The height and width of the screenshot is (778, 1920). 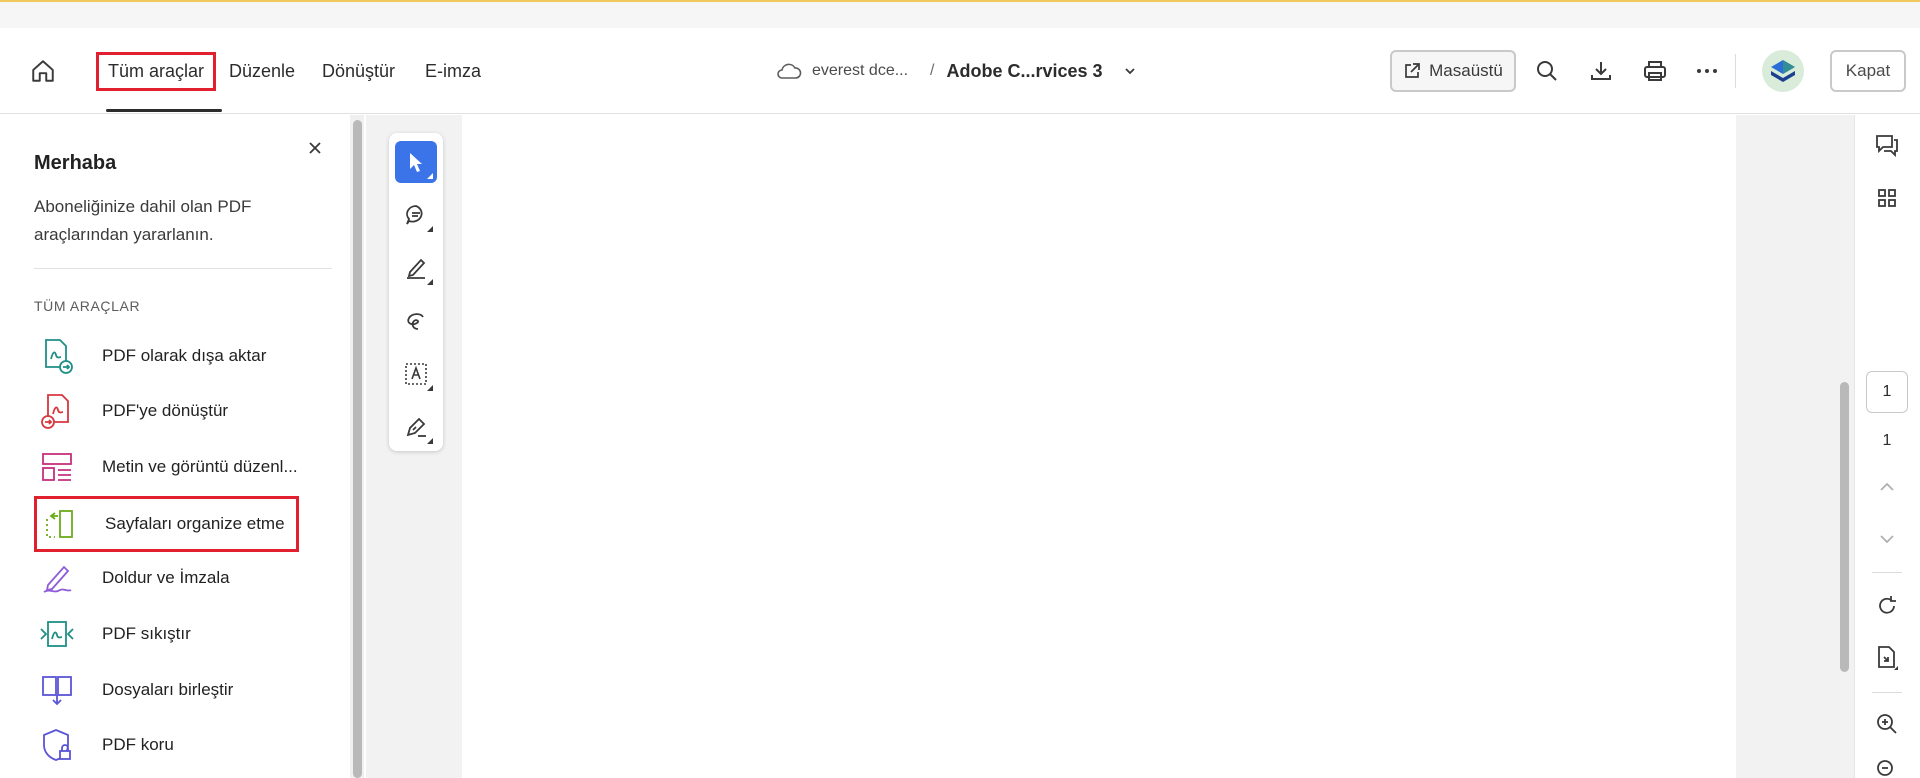 I want to click on page-extract-button, so click(x=1887, y=658).